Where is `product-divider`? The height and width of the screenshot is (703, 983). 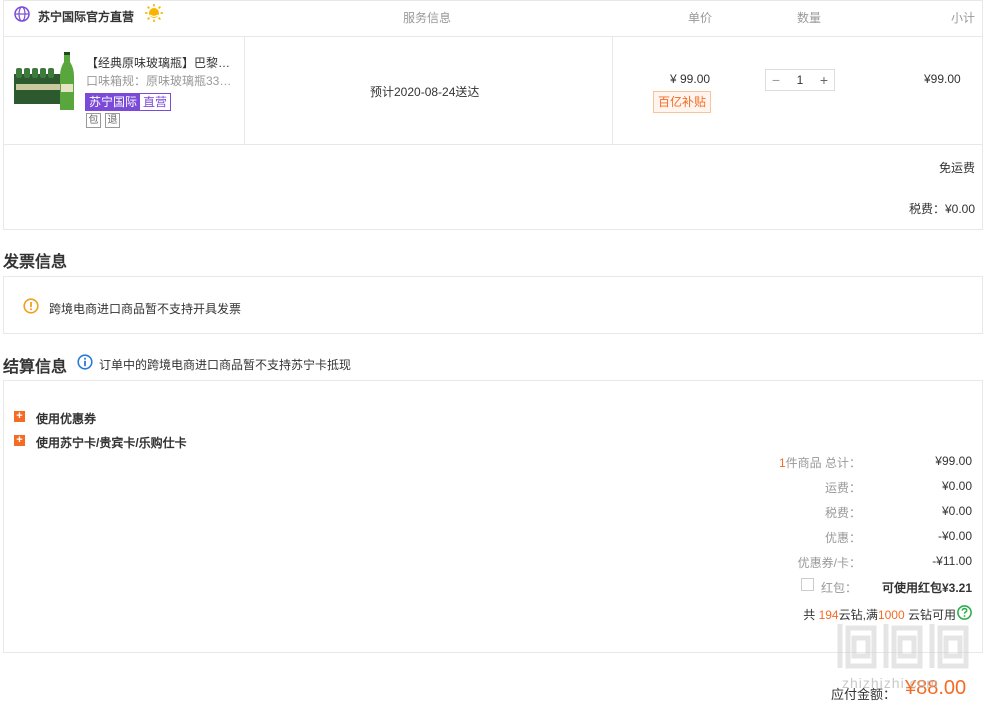 product-divider is located at coordinates (493, 144).